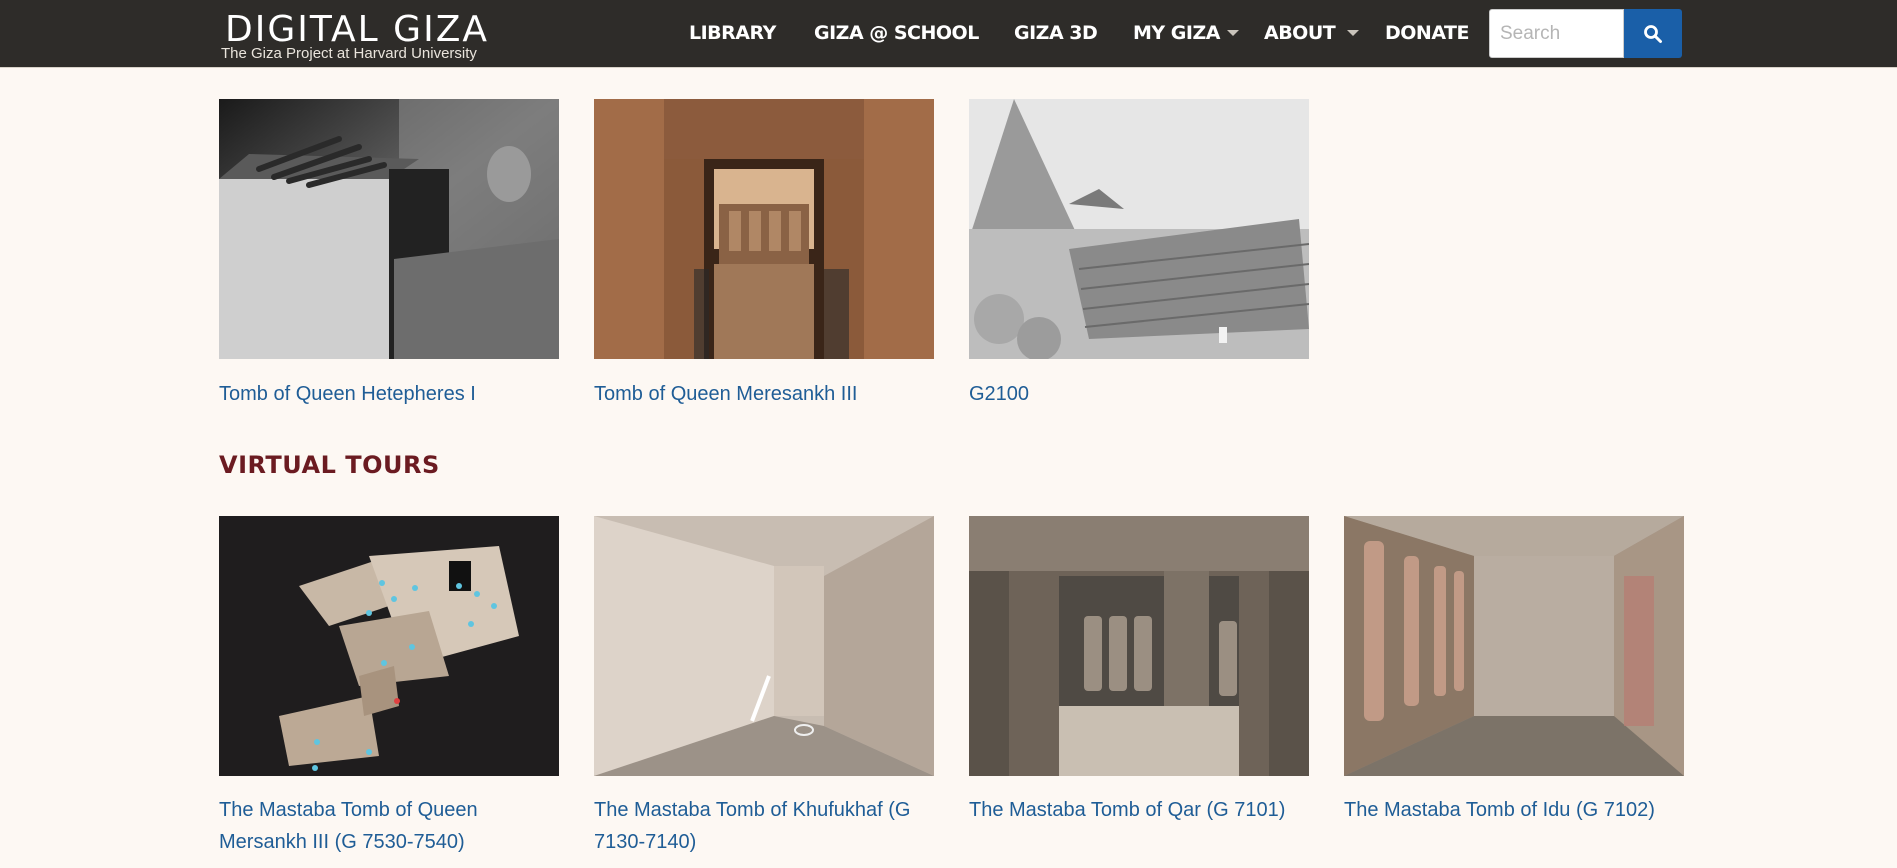 This screenshot has width=1897, height=868. Describe the element at coordinates (389, 646) in the screenshot. I see `tour-thumbnail-mersankh` at that location.